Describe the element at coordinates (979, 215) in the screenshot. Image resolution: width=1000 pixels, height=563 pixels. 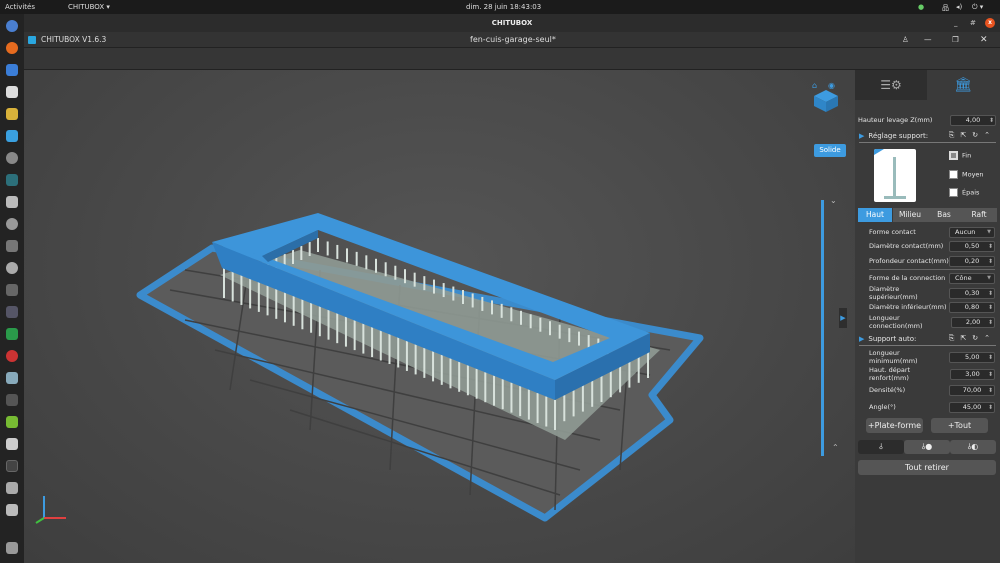
I see `tab-raft: Raft` at that location.